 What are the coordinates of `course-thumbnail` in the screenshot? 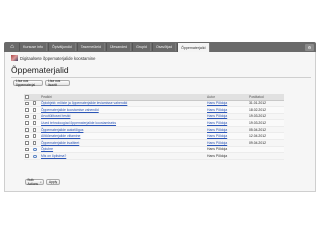 It's located at (14, 58).